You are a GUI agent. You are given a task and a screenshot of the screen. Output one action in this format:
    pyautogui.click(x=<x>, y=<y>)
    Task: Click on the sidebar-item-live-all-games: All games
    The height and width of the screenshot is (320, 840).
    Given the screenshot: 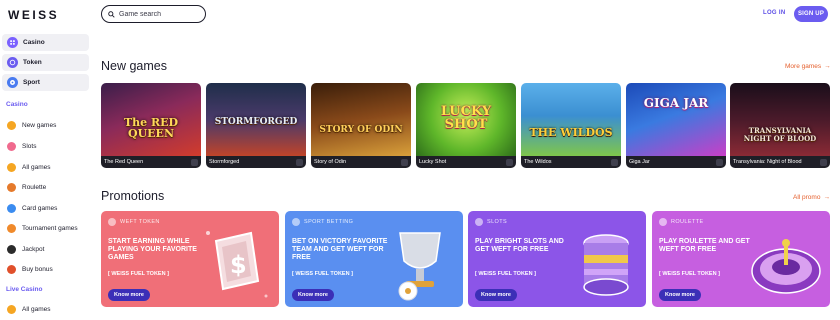 What is the action you would take?
    pyautogui.click(x=29, y=309)
    